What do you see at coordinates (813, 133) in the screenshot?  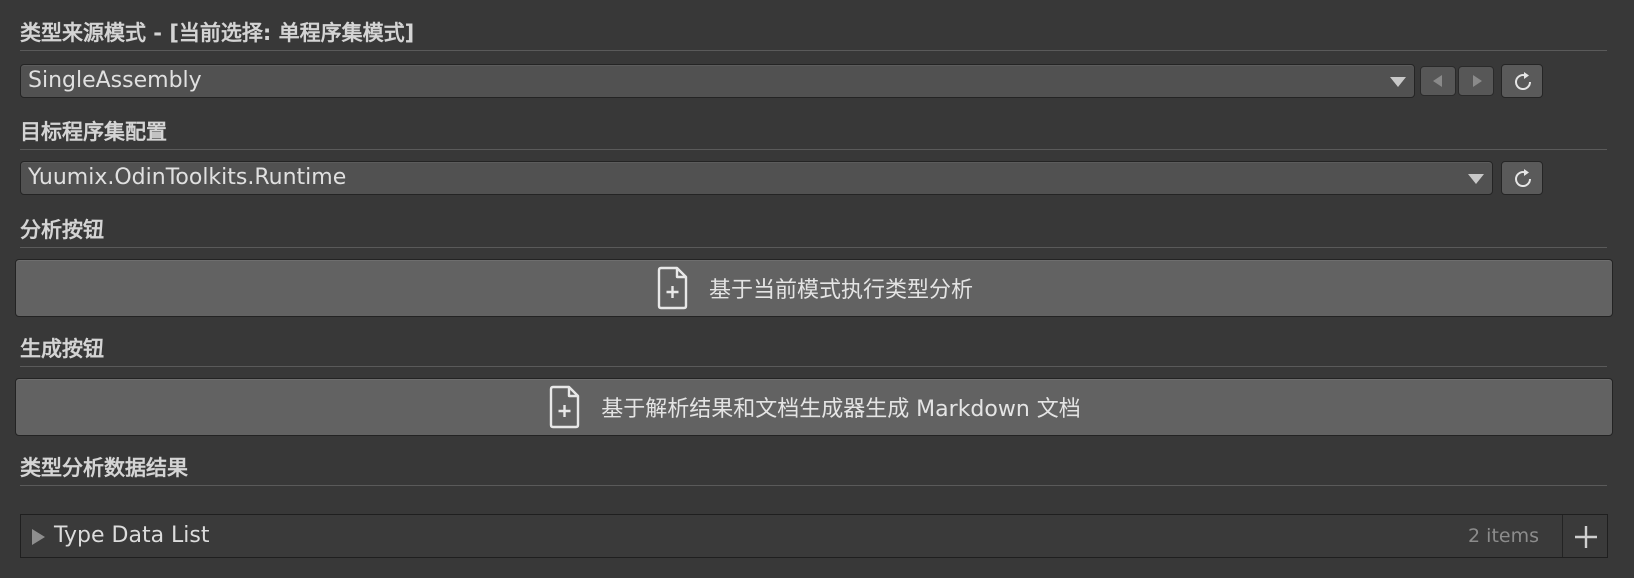 I see `target-assembly-header: 目标程序集配置` at bounding box center [813, 133].